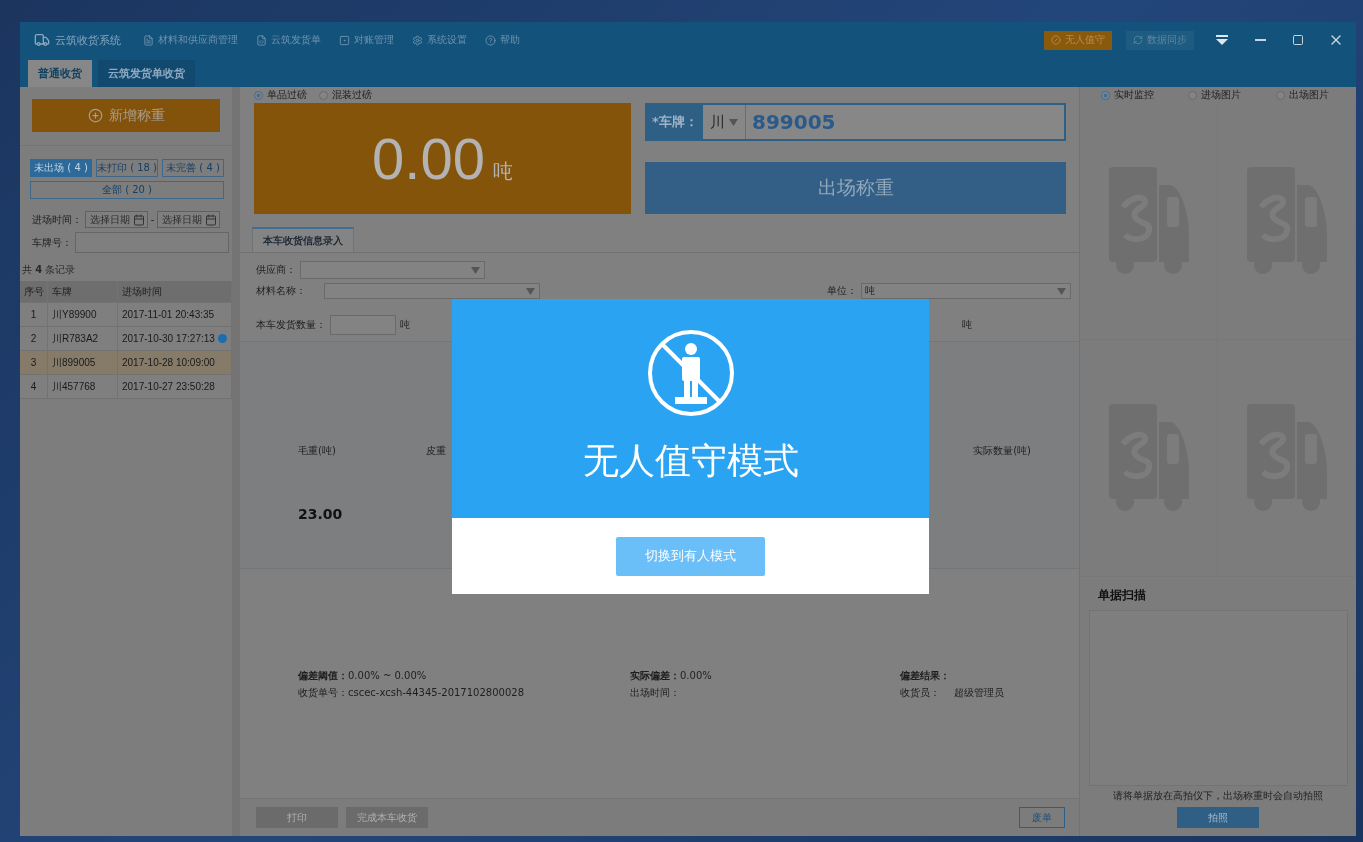  I want to click on menu-item: 对账管理, so click(366, 40).